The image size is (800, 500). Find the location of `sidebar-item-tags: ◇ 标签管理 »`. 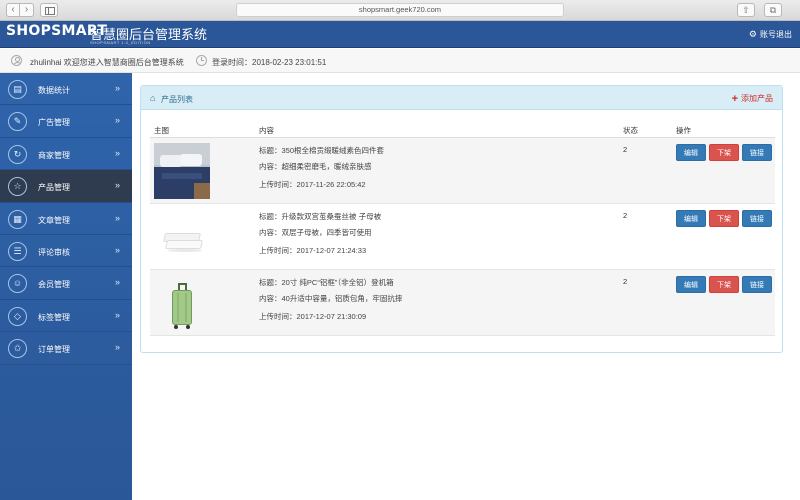

sidebar-item-tags: ◇ 标签管理 » is located at coordinates (66, 316).